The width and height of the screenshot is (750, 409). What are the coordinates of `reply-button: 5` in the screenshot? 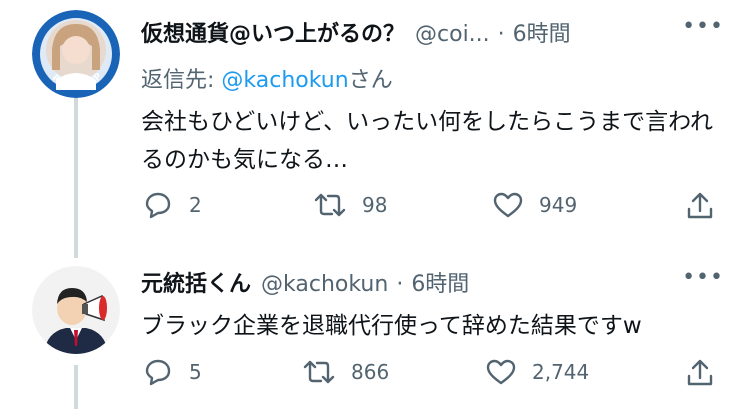 It's located at (171, 372).